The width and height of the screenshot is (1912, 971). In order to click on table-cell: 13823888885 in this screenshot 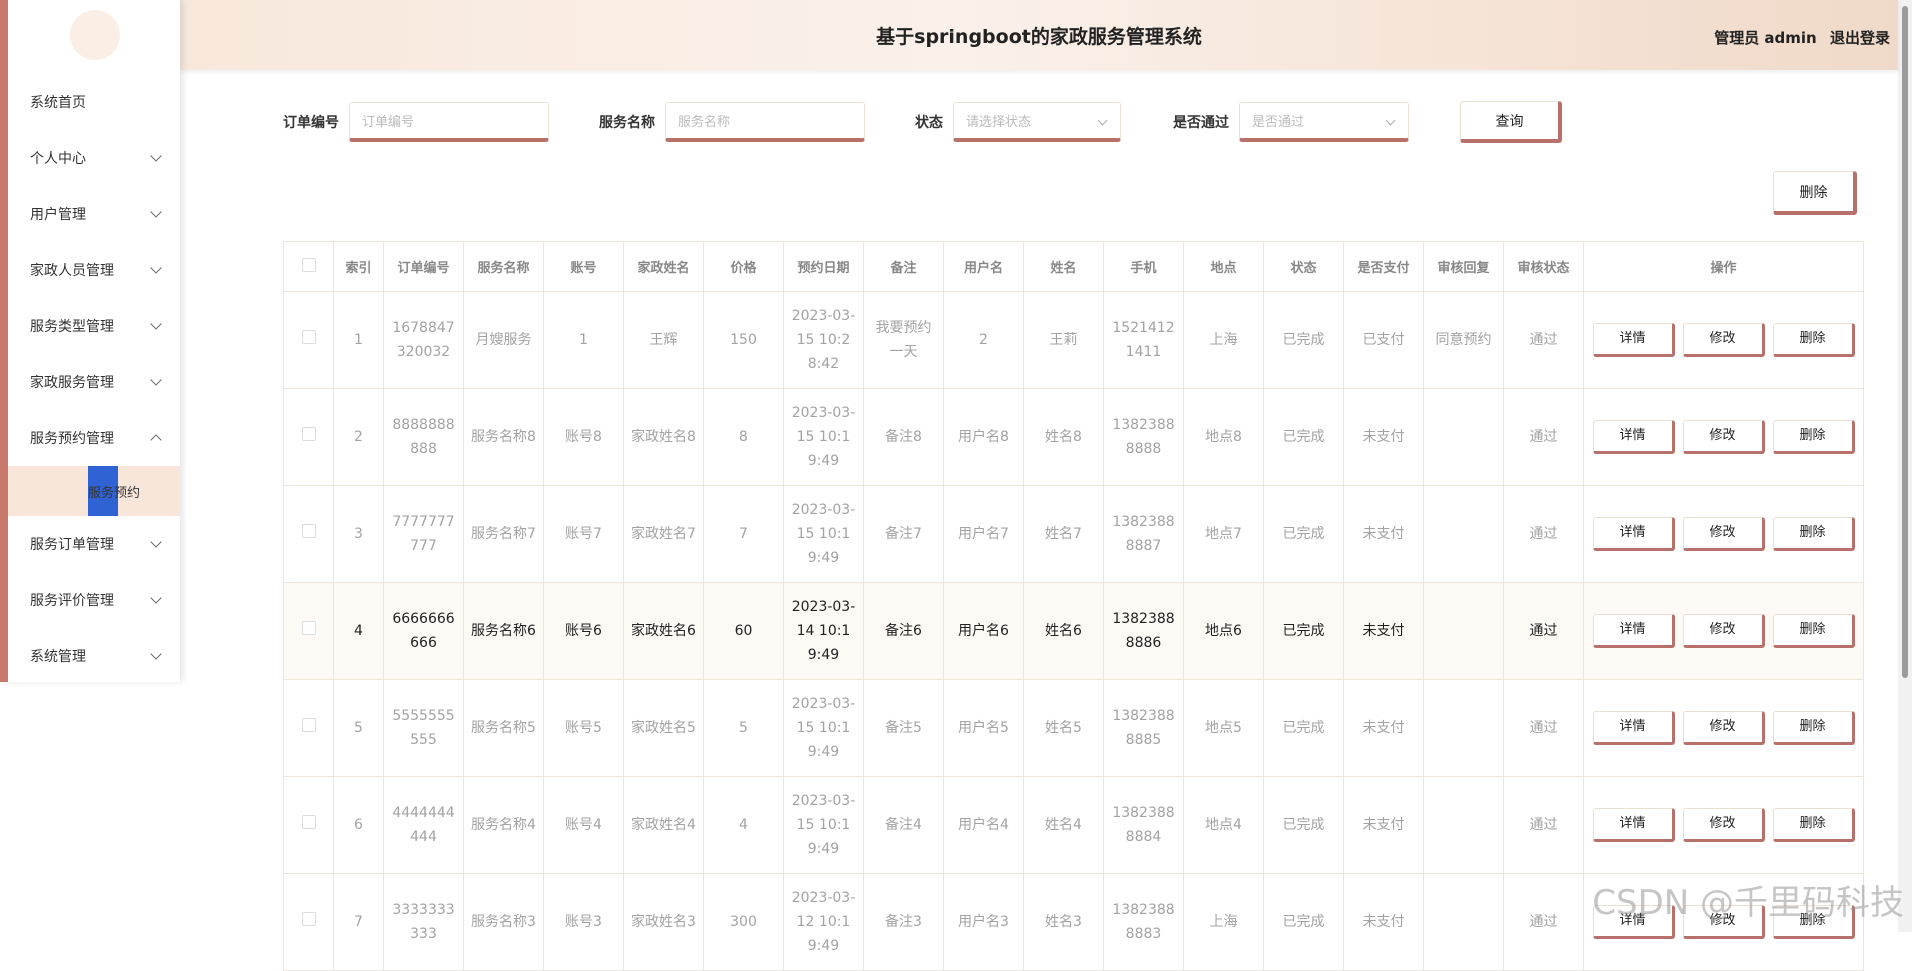, I will do `click(1144, 728)`.